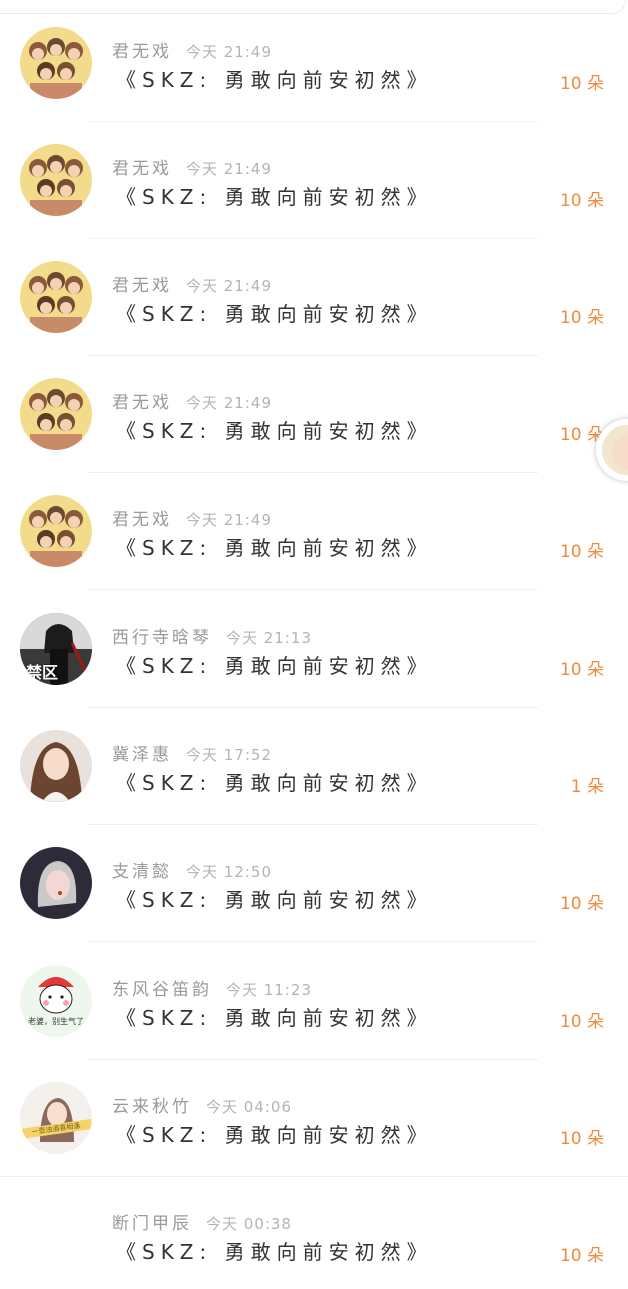 This screenshot has height=1289, width=628. Describe the element at coordinates (152, 1224) in the screenshot. I see `user-name: 断门甲辰` at that location.